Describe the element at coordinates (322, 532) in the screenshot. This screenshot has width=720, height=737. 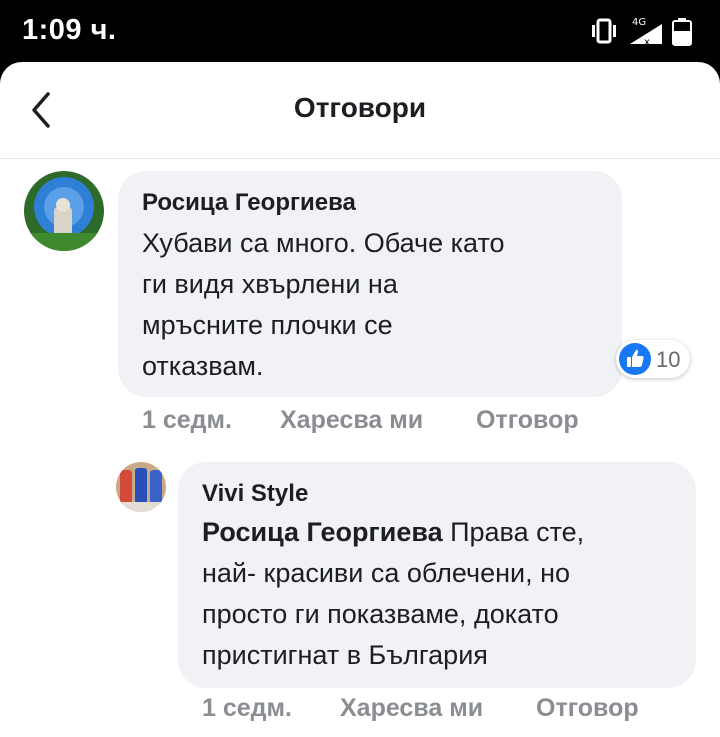
I see `mention-link: Росица Георгиева` at that location.